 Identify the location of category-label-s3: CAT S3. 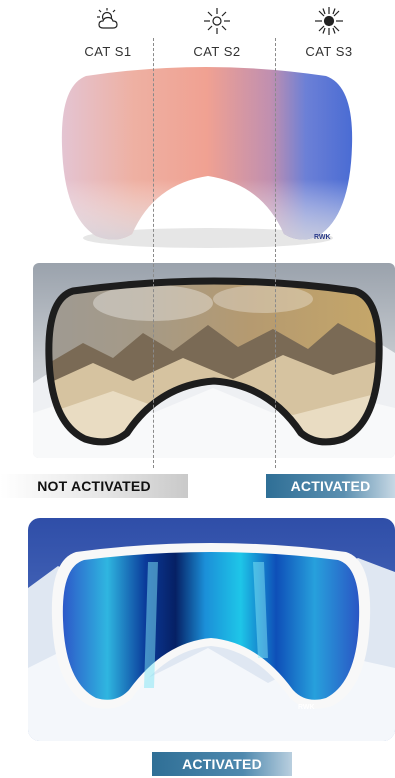
(329, 51).